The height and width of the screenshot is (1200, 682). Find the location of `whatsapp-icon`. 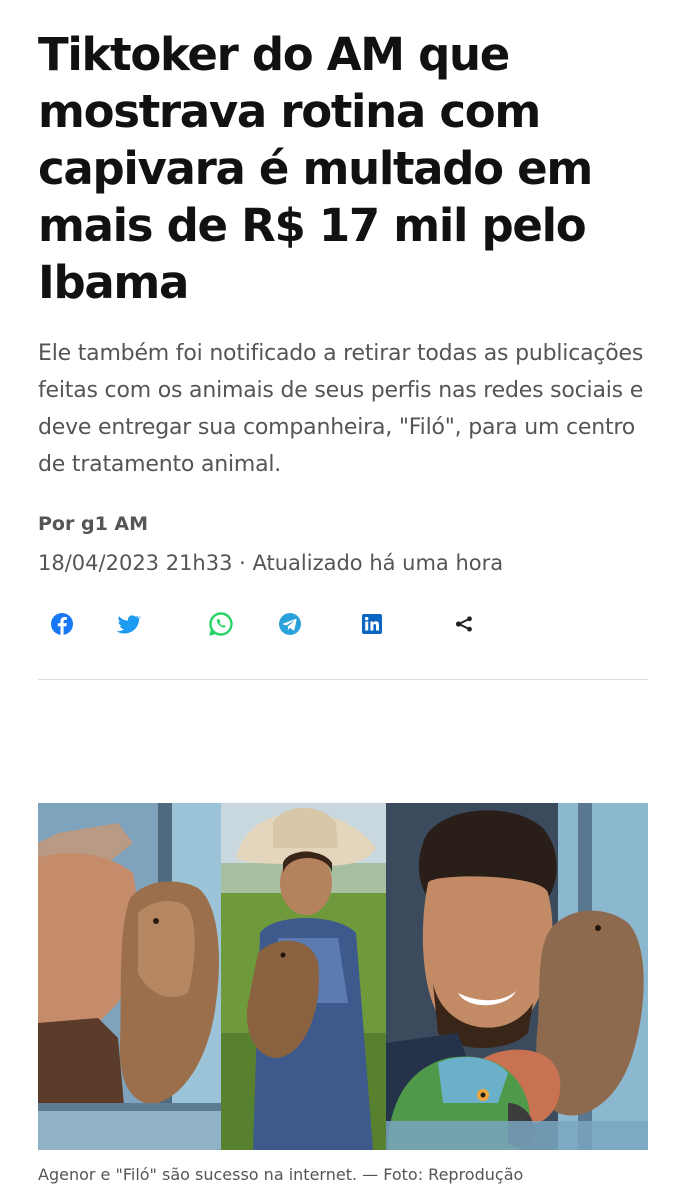

whatsapp-icon is located at coordinates (221, 626).